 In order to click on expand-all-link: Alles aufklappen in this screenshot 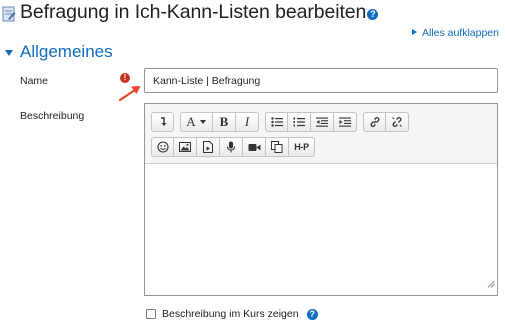, I will do `click(455, 33)`.